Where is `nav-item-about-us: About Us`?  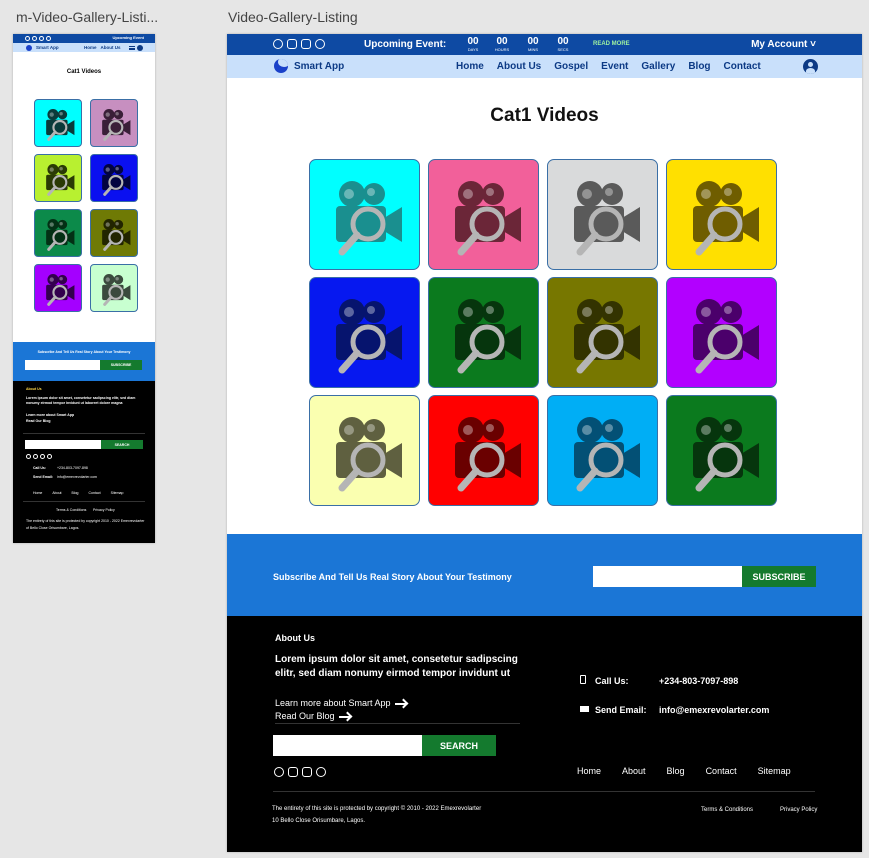 nav-item-about-us: About Us is located at coordinates (519, 66).